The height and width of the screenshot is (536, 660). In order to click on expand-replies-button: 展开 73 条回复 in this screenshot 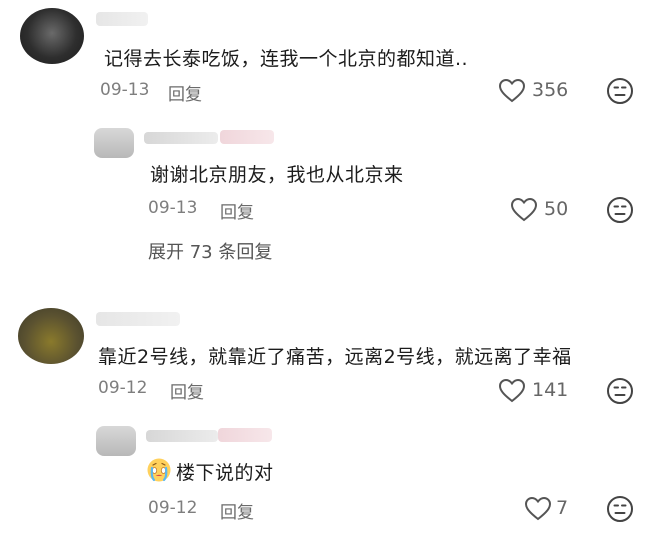, I will do `click(210, 251)`.